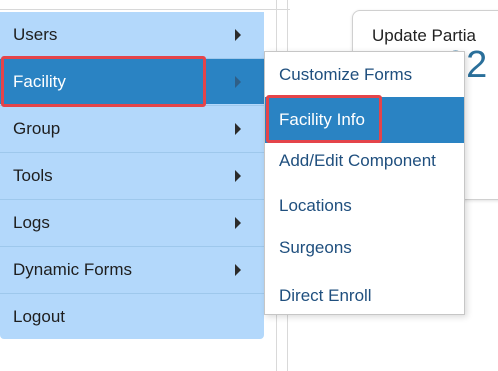 Image resolution: width=498 pixels, height=371 pixels. What do you see at coordinates (132, 222) in the screenshot?
I see `menu-item-logs: Logs` at bounding box center [132, 222].